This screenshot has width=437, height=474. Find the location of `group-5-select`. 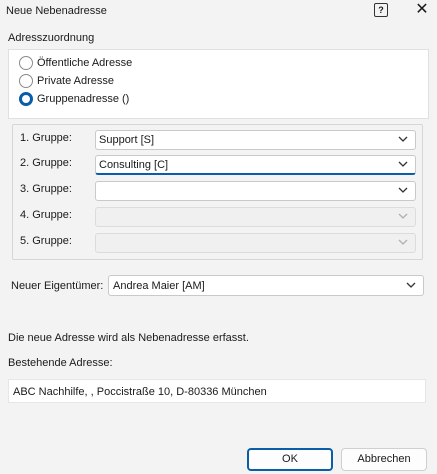

group-5-select is located at coordinates (255, 243).